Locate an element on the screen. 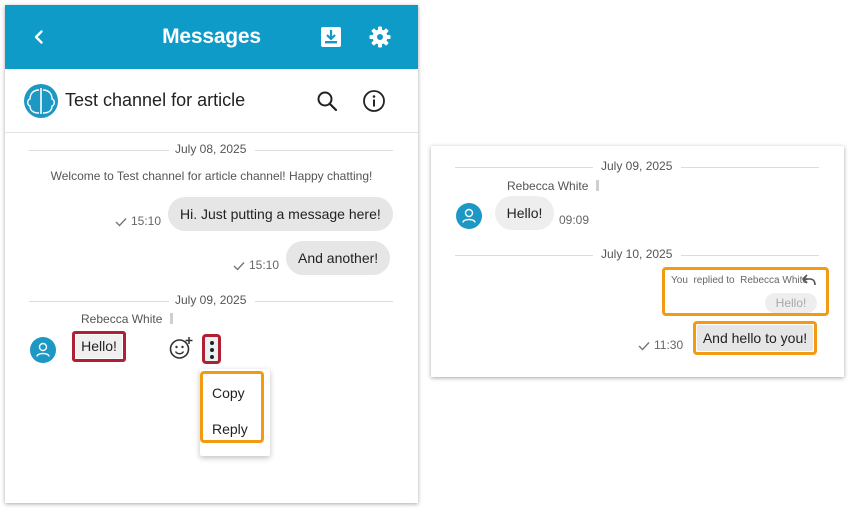  channel-header: Test channel for article is located at coordinates (211, 101).